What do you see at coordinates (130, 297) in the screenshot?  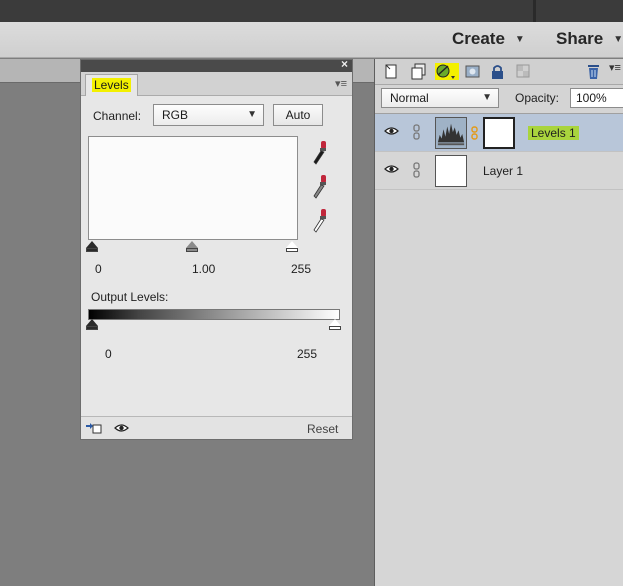 I see `output-levels-label: Output Levels:` at bounding box center [130, 297].